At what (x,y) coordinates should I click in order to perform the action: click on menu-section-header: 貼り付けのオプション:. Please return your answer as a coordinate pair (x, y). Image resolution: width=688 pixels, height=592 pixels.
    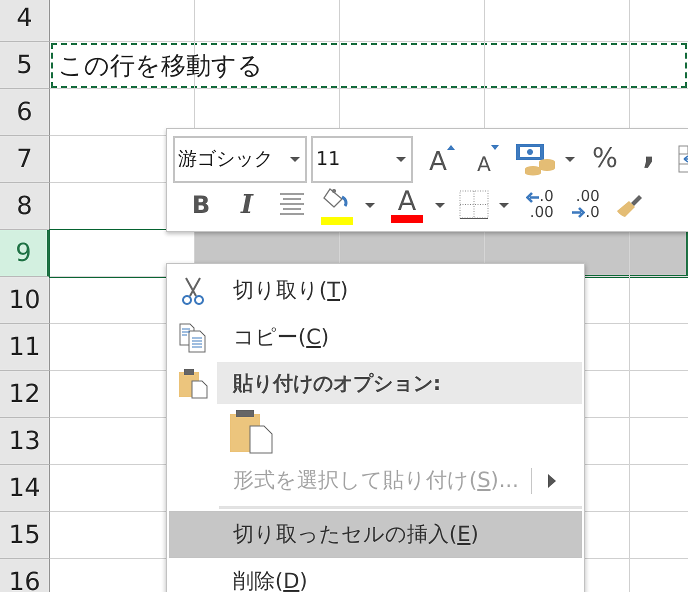
    Looking at the image, I should click on (399, 383).